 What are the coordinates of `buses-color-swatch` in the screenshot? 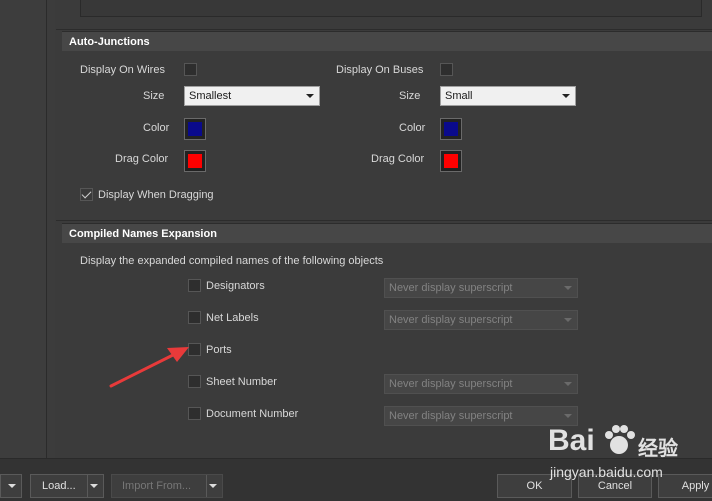 It's located at (451, 129).